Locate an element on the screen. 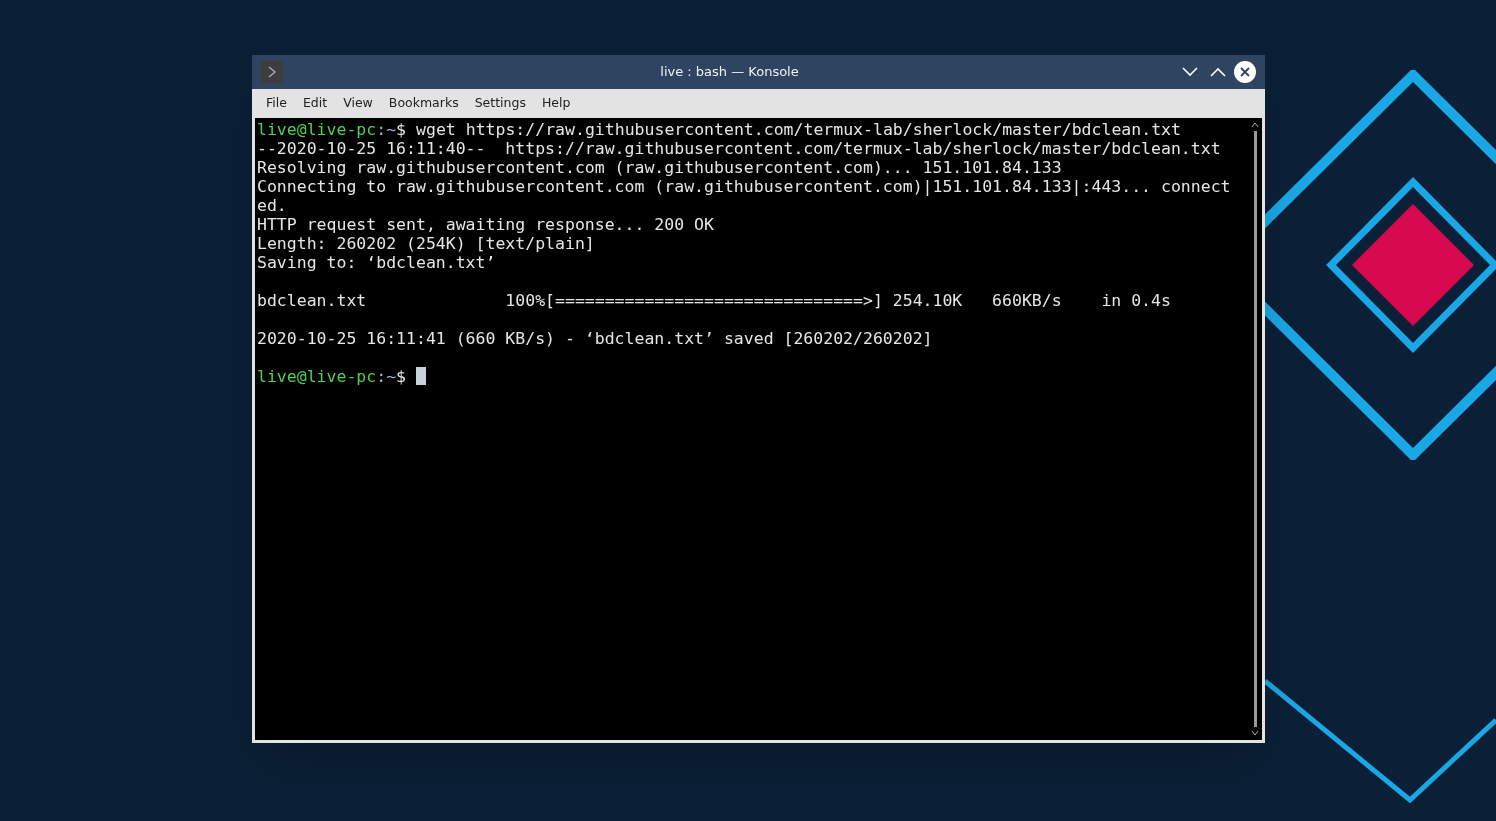 The height and width of the screenshot is (821, 1496). close-button is located at coordinates (1245, 72).